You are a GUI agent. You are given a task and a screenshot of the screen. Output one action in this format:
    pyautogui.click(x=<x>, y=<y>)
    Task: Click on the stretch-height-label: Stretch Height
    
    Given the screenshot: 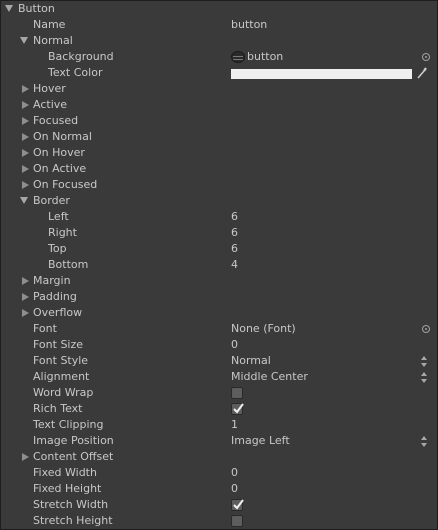 What is the action you would take?
    pyautogui.click(x=73, y=520)
    